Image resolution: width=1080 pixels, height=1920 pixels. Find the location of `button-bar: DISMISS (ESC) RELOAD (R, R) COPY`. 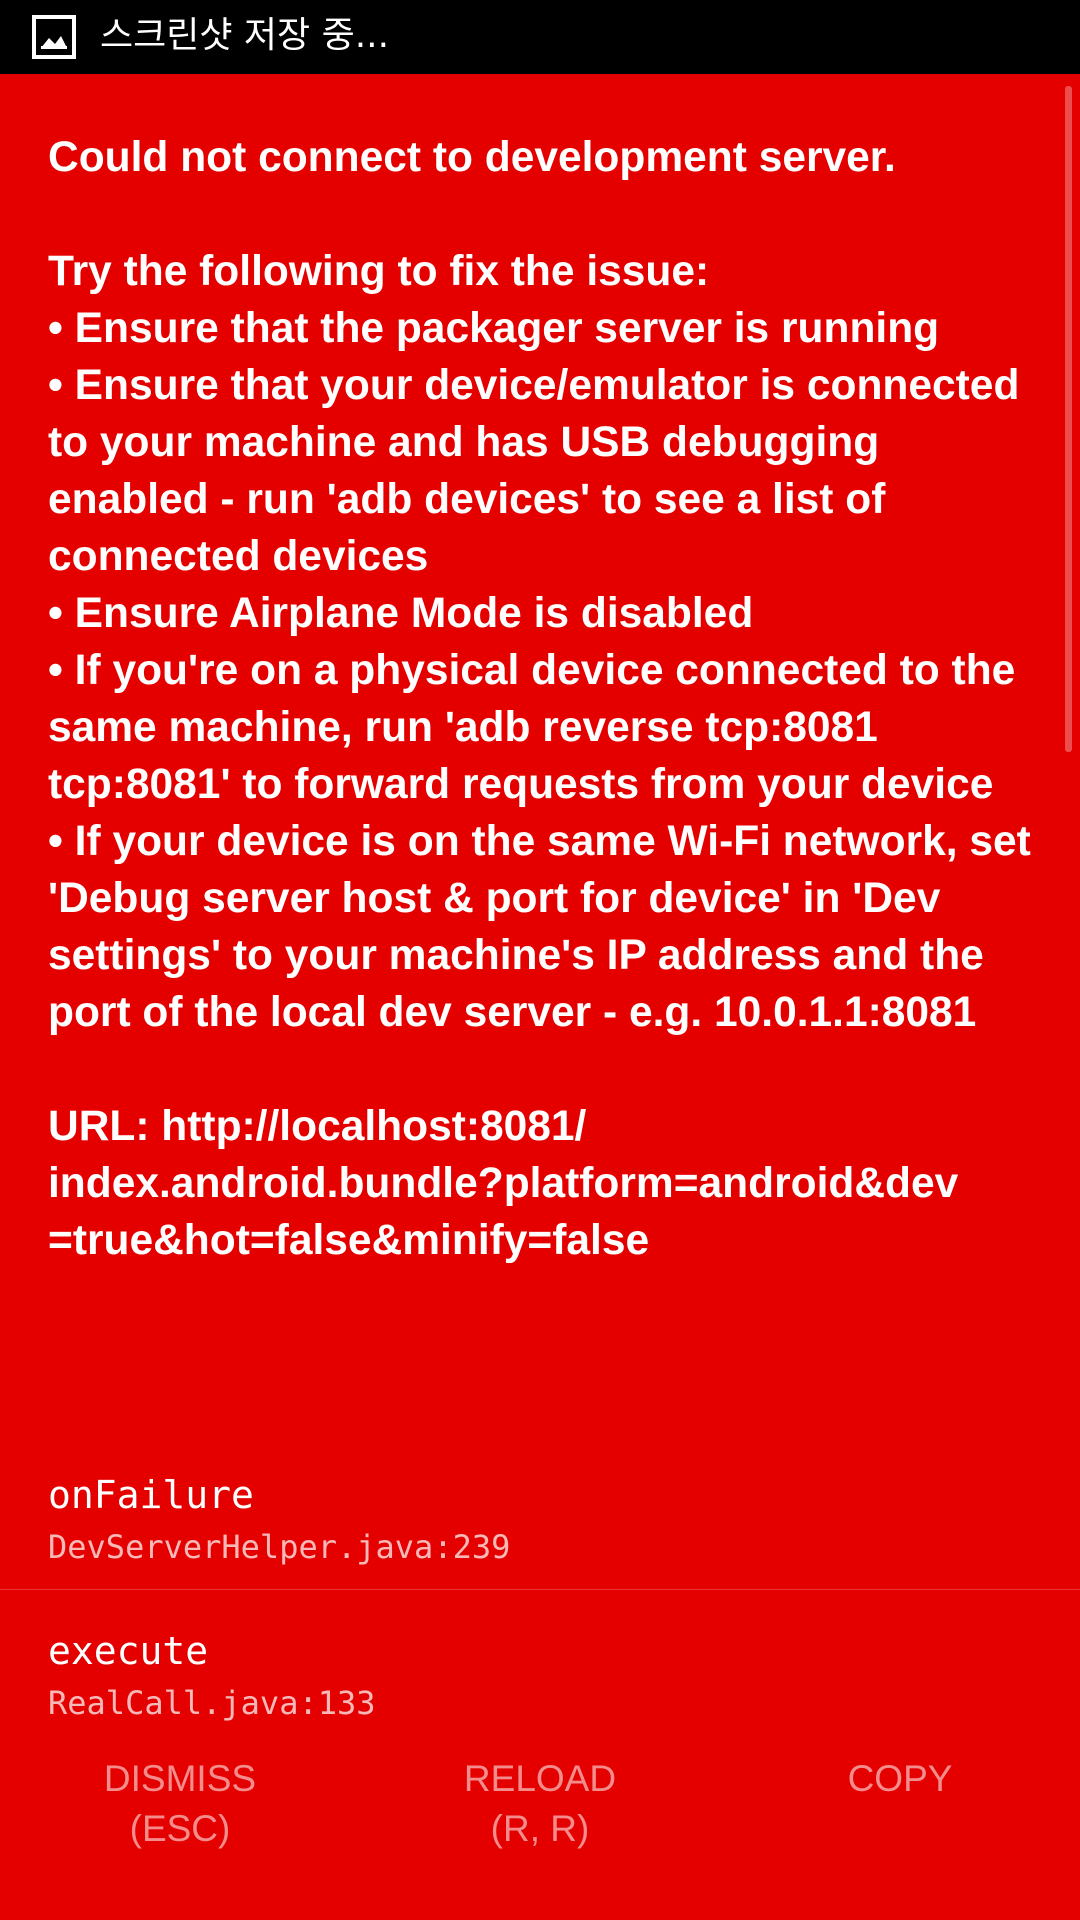

button-bar: DISMISS (ESC) RELOAD (R, R) COPY is located at coordinates (540, 1837).